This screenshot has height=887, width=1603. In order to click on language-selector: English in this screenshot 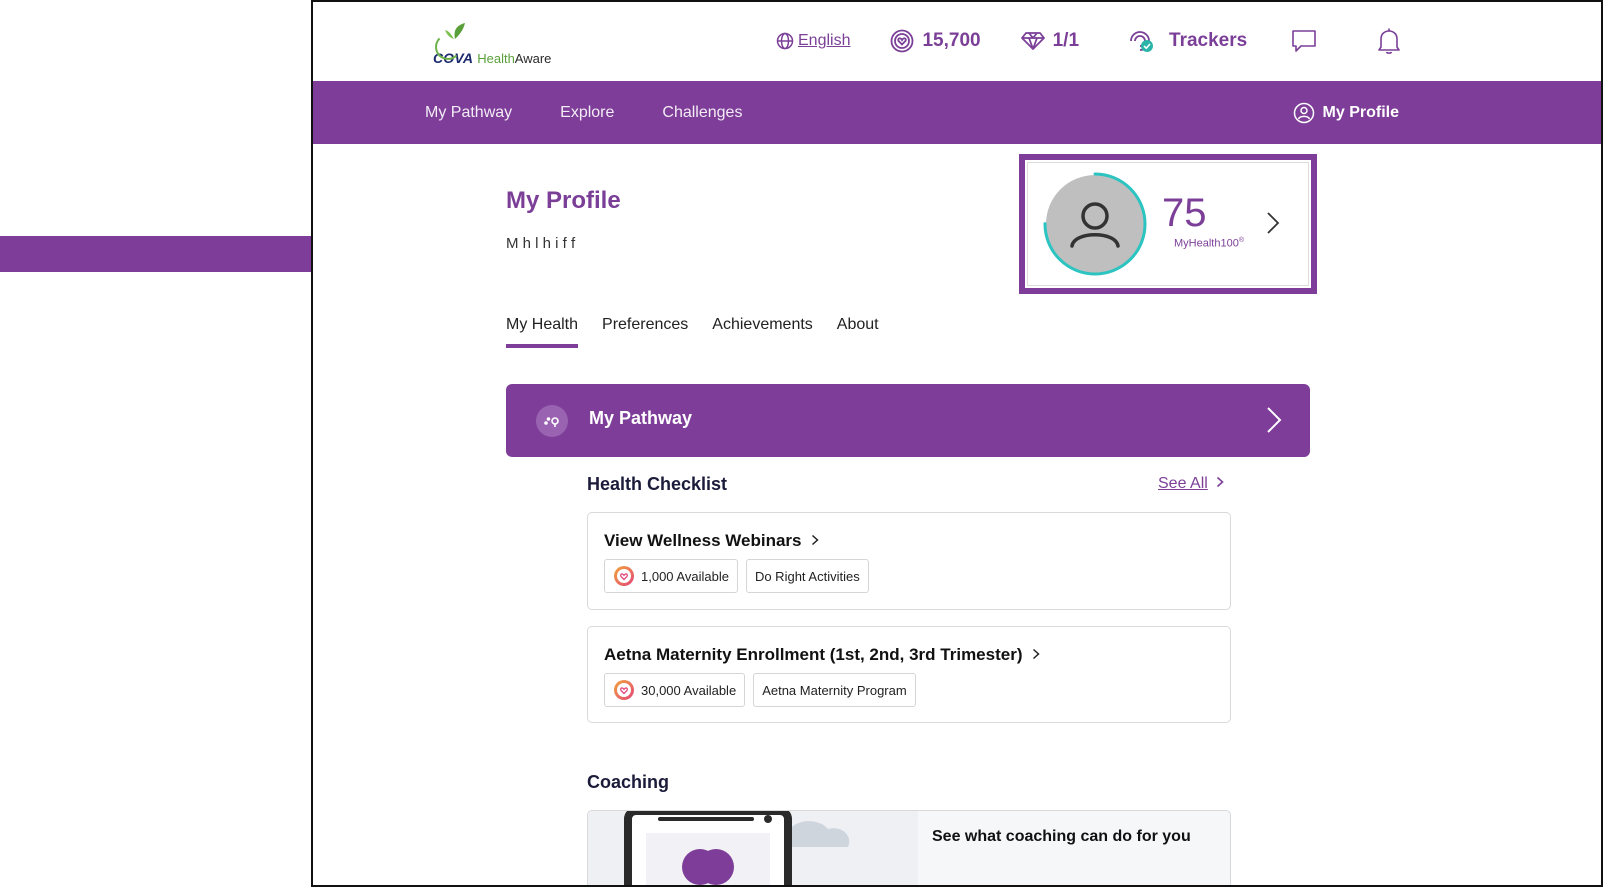, I will do `click(813, 41)`.